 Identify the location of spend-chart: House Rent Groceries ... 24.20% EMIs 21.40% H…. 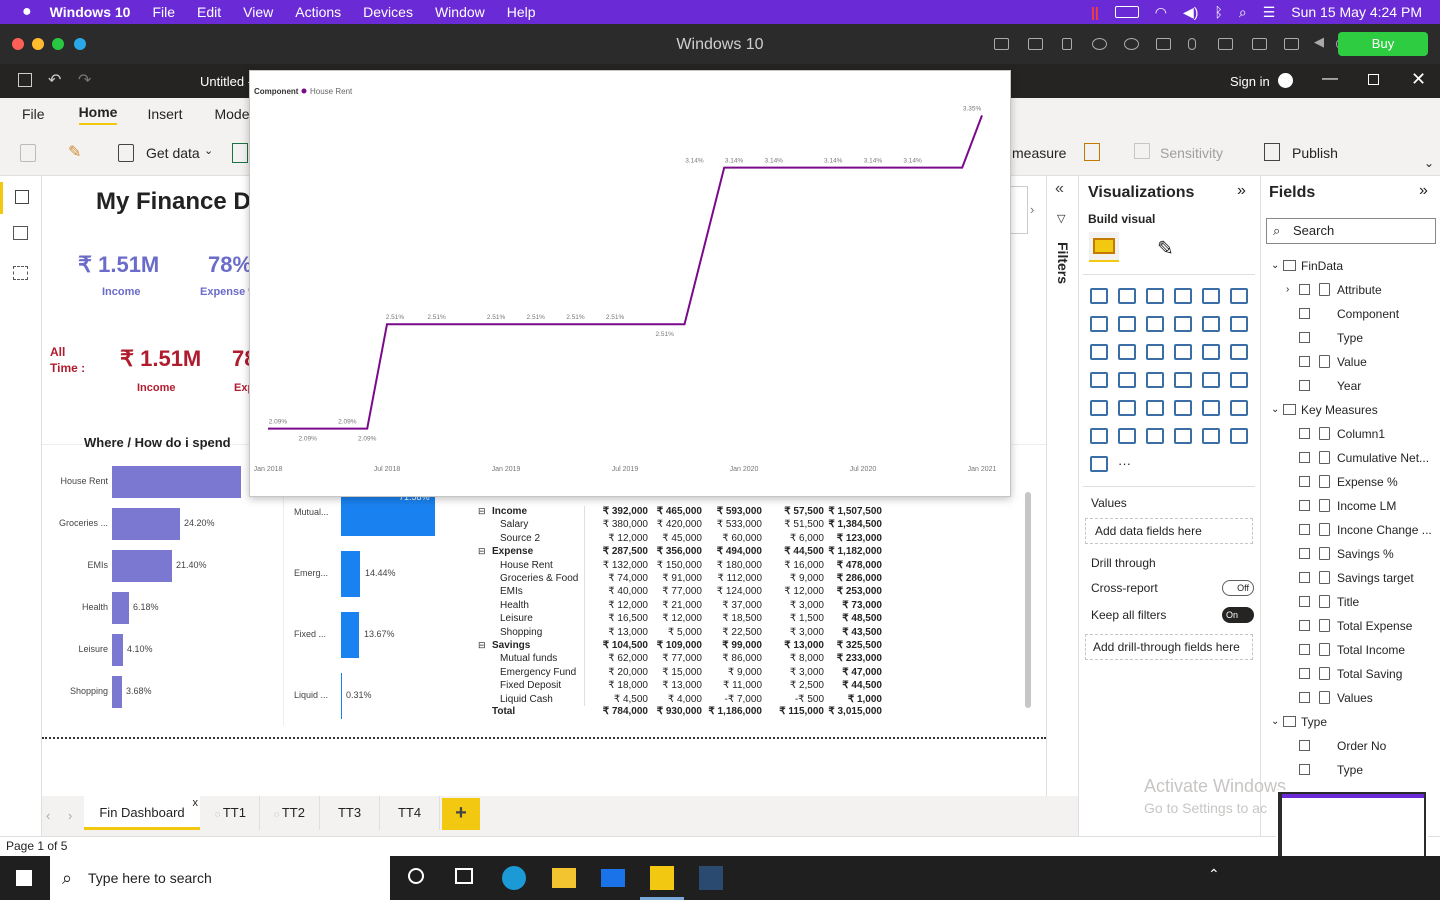
(162, 596).